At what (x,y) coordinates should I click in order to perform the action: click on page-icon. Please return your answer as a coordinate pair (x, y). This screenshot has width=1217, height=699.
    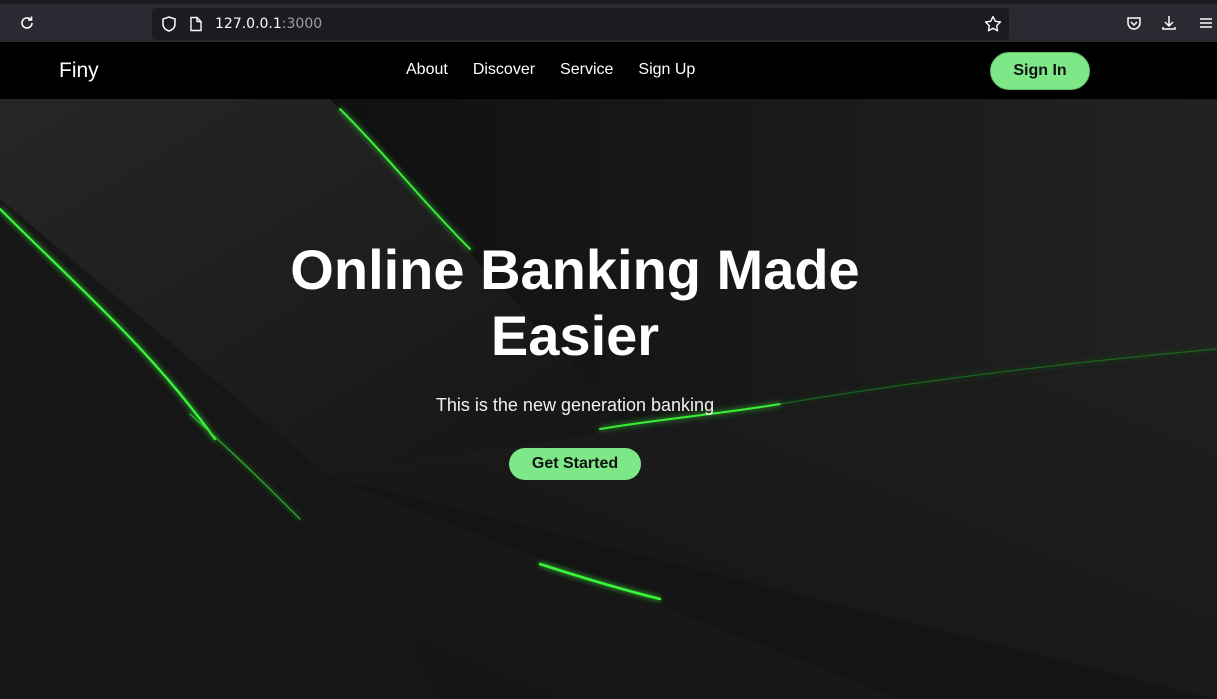
    Looking at the image, I should click on (196, 24).